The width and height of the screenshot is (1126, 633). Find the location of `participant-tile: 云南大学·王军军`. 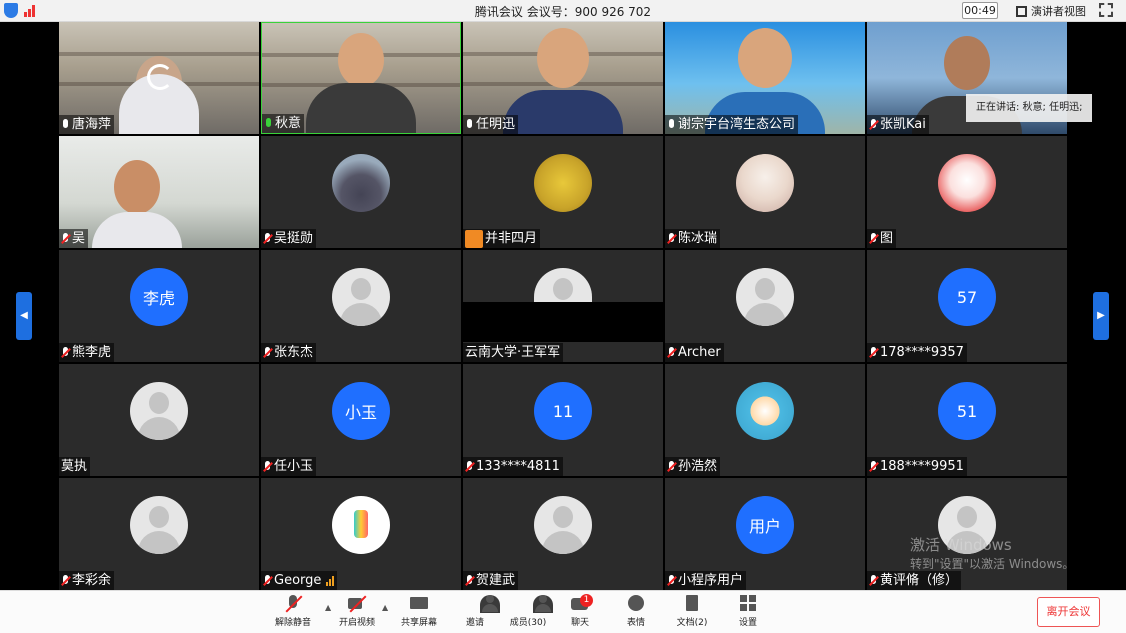

participant-tile: 云南大学·王军军 is located at coordinates (563, 306).